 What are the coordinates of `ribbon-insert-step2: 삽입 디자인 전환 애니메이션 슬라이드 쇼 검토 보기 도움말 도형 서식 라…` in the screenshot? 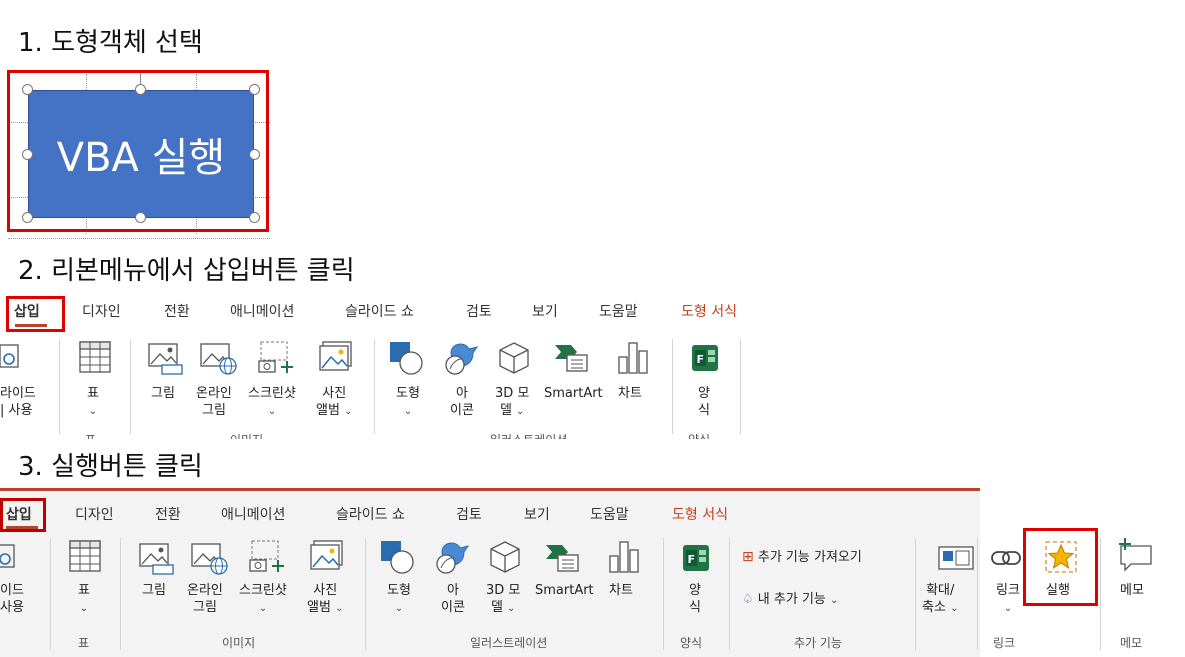 It's located at (371, 365).